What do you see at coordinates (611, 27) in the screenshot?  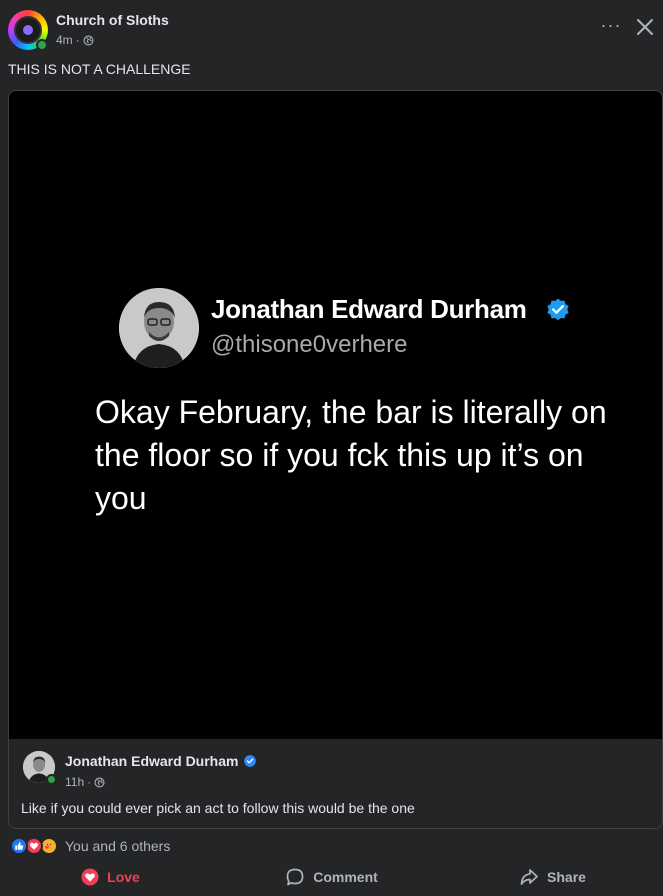 I see `more-options-button: ···` at bounding box center [611, 27].